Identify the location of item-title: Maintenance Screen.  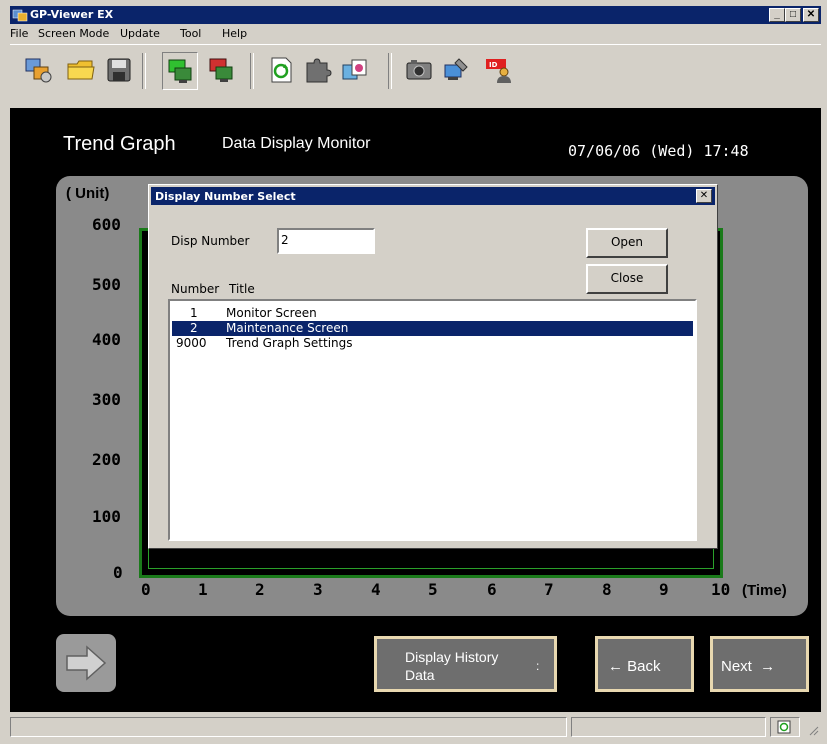
(287, 328).